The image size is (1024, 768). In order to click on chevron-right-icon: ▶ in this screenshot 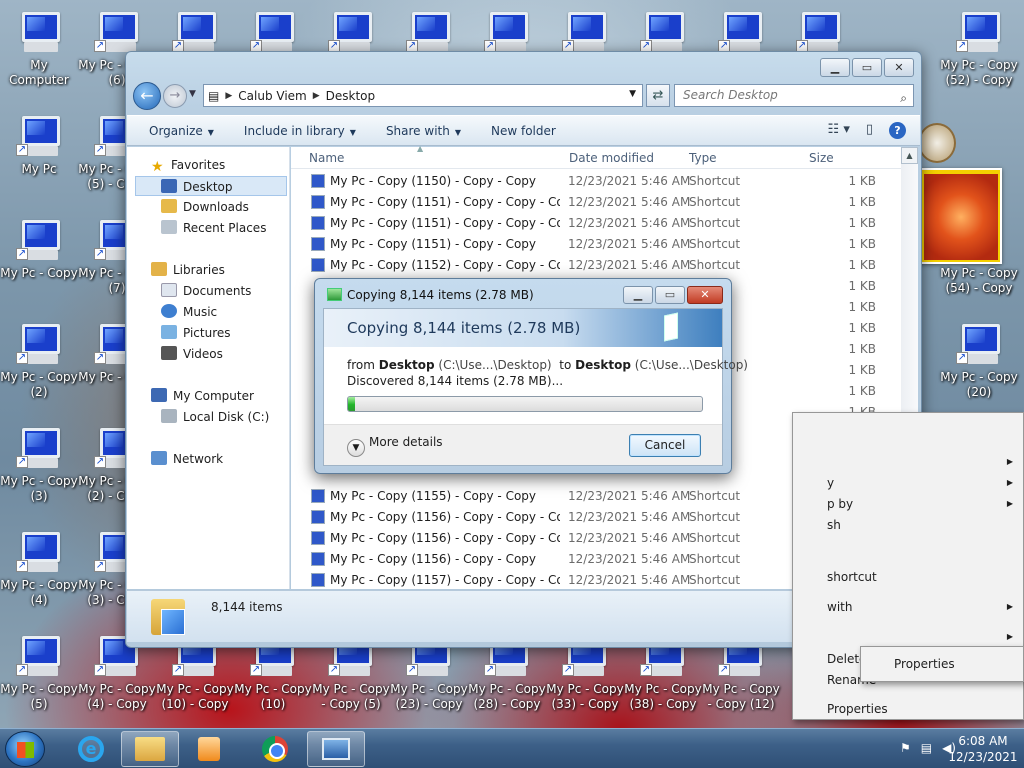, I will do `click(1009, 461)`.